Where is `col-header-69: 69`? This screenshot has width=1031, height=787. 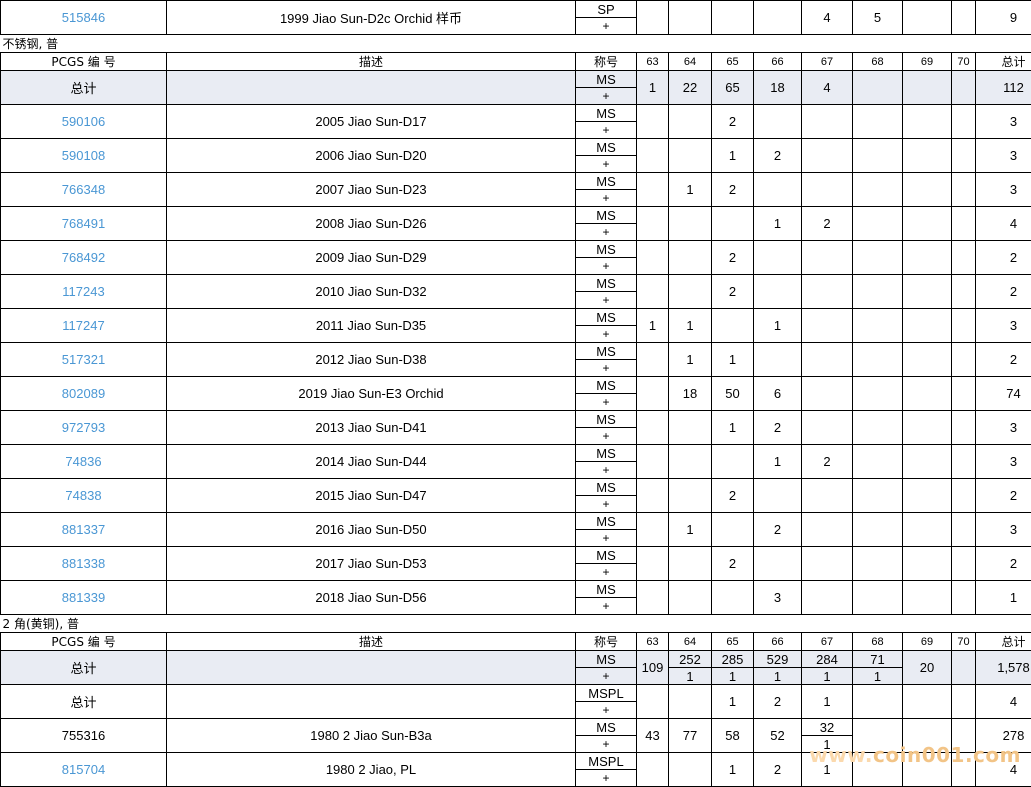 col-header-69: 69 is located at coordinates (927, 62).